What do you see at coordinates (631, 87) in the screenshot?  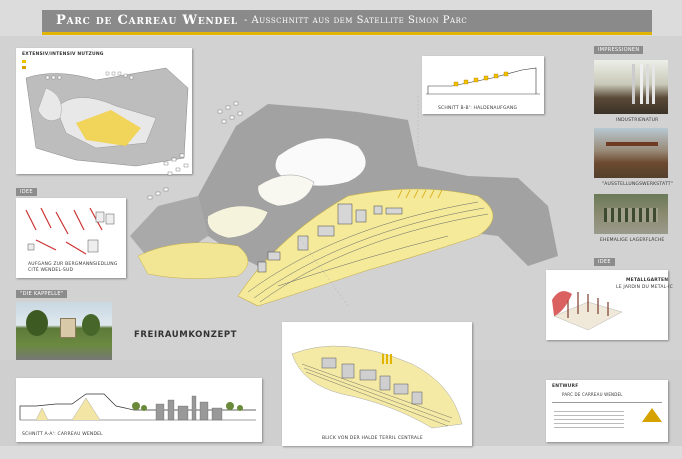 I see `photo-industrienatur` at bounding box center [631, 87].